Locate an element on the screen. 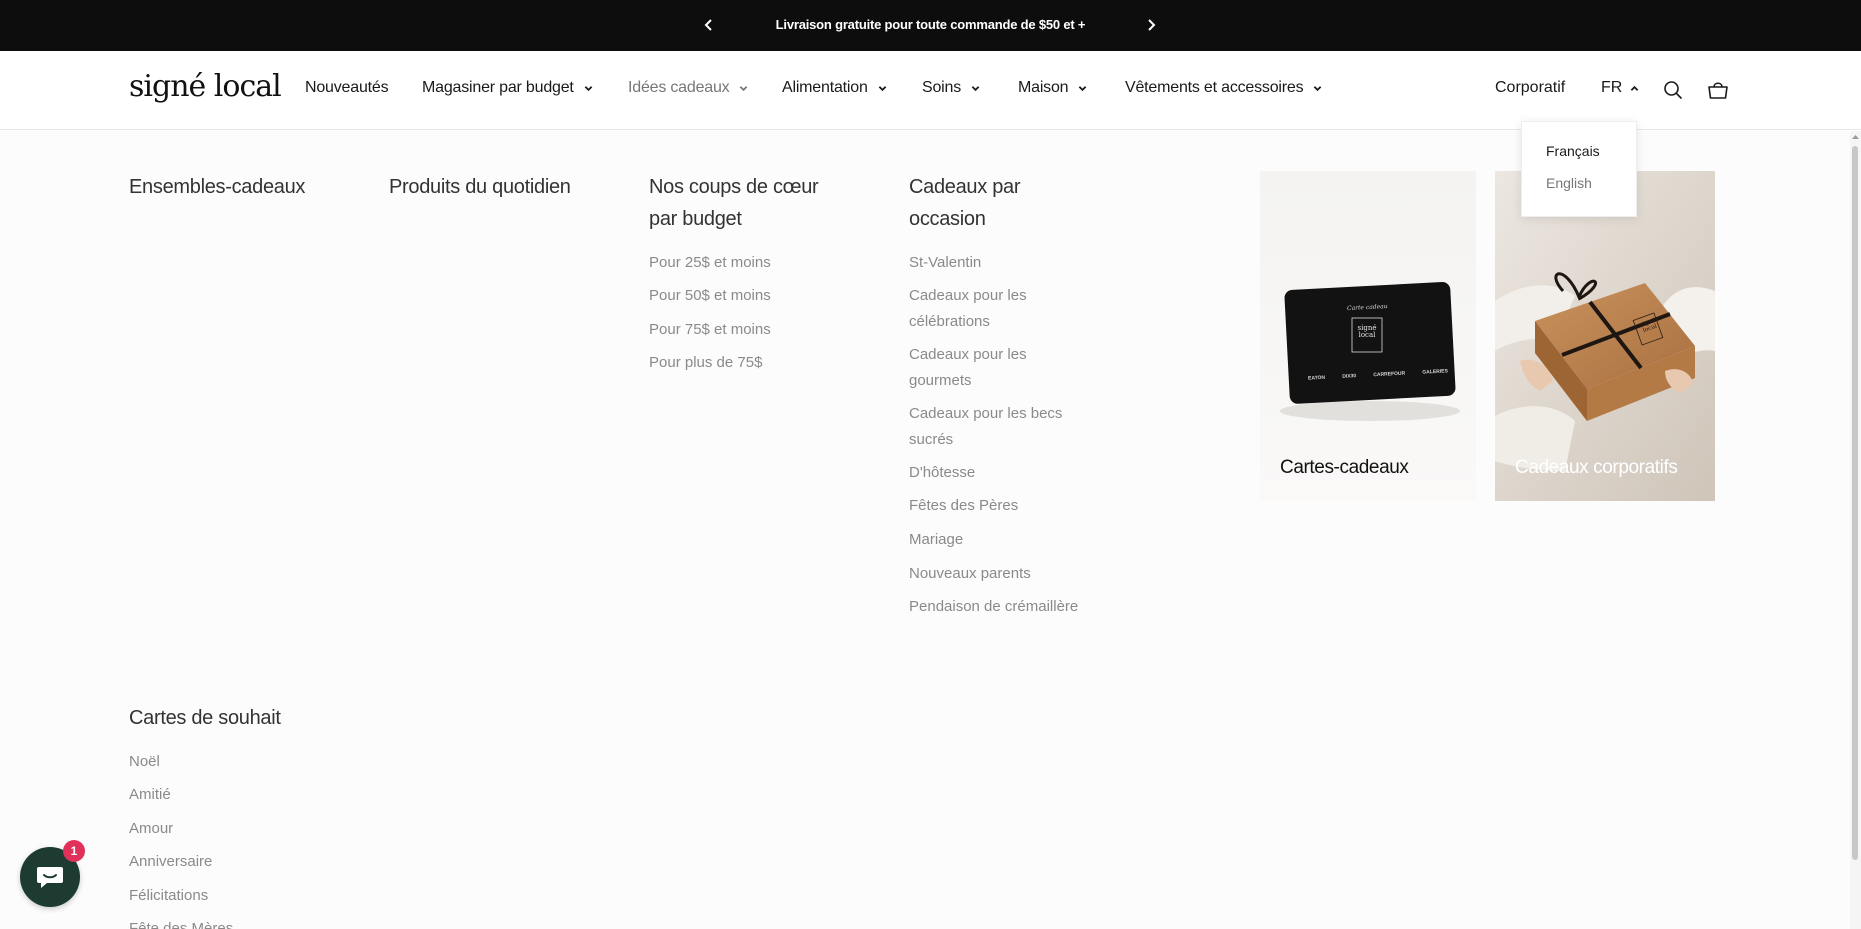 This screenshot has height=929, width=1861. menu-link: Nouveaux parents is located at coordinates (970, 574).